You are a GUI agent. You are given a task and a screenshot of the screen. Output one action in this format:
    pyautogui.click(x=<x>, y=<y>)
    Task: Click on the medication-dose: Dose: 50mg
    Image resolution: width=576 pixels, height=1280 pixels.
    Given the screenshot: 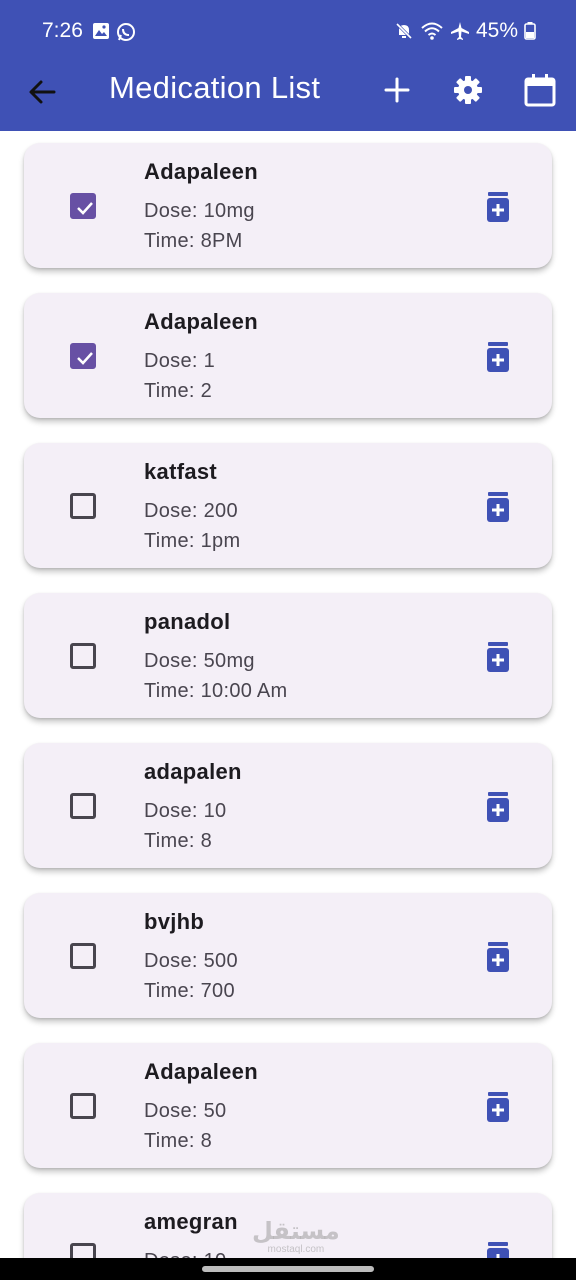 What is the action you would take?
    pyautogui.click(x=199, y=661)
    